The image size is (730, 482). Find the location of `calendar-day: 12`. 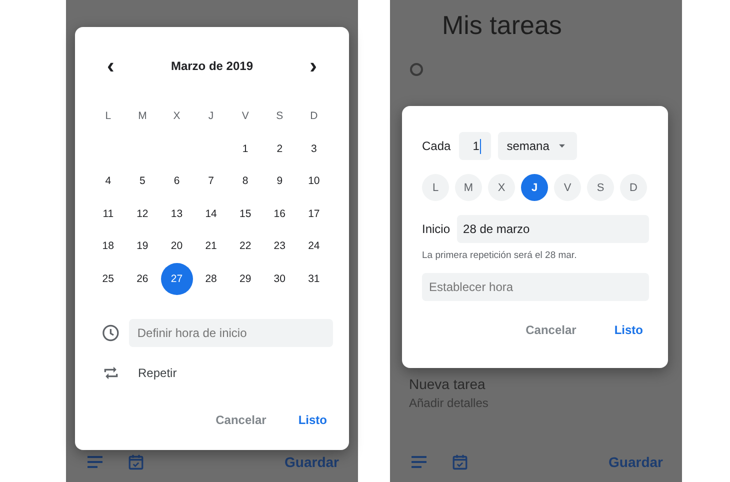

calendar-day: 12 is located at coordinates (142, 214).